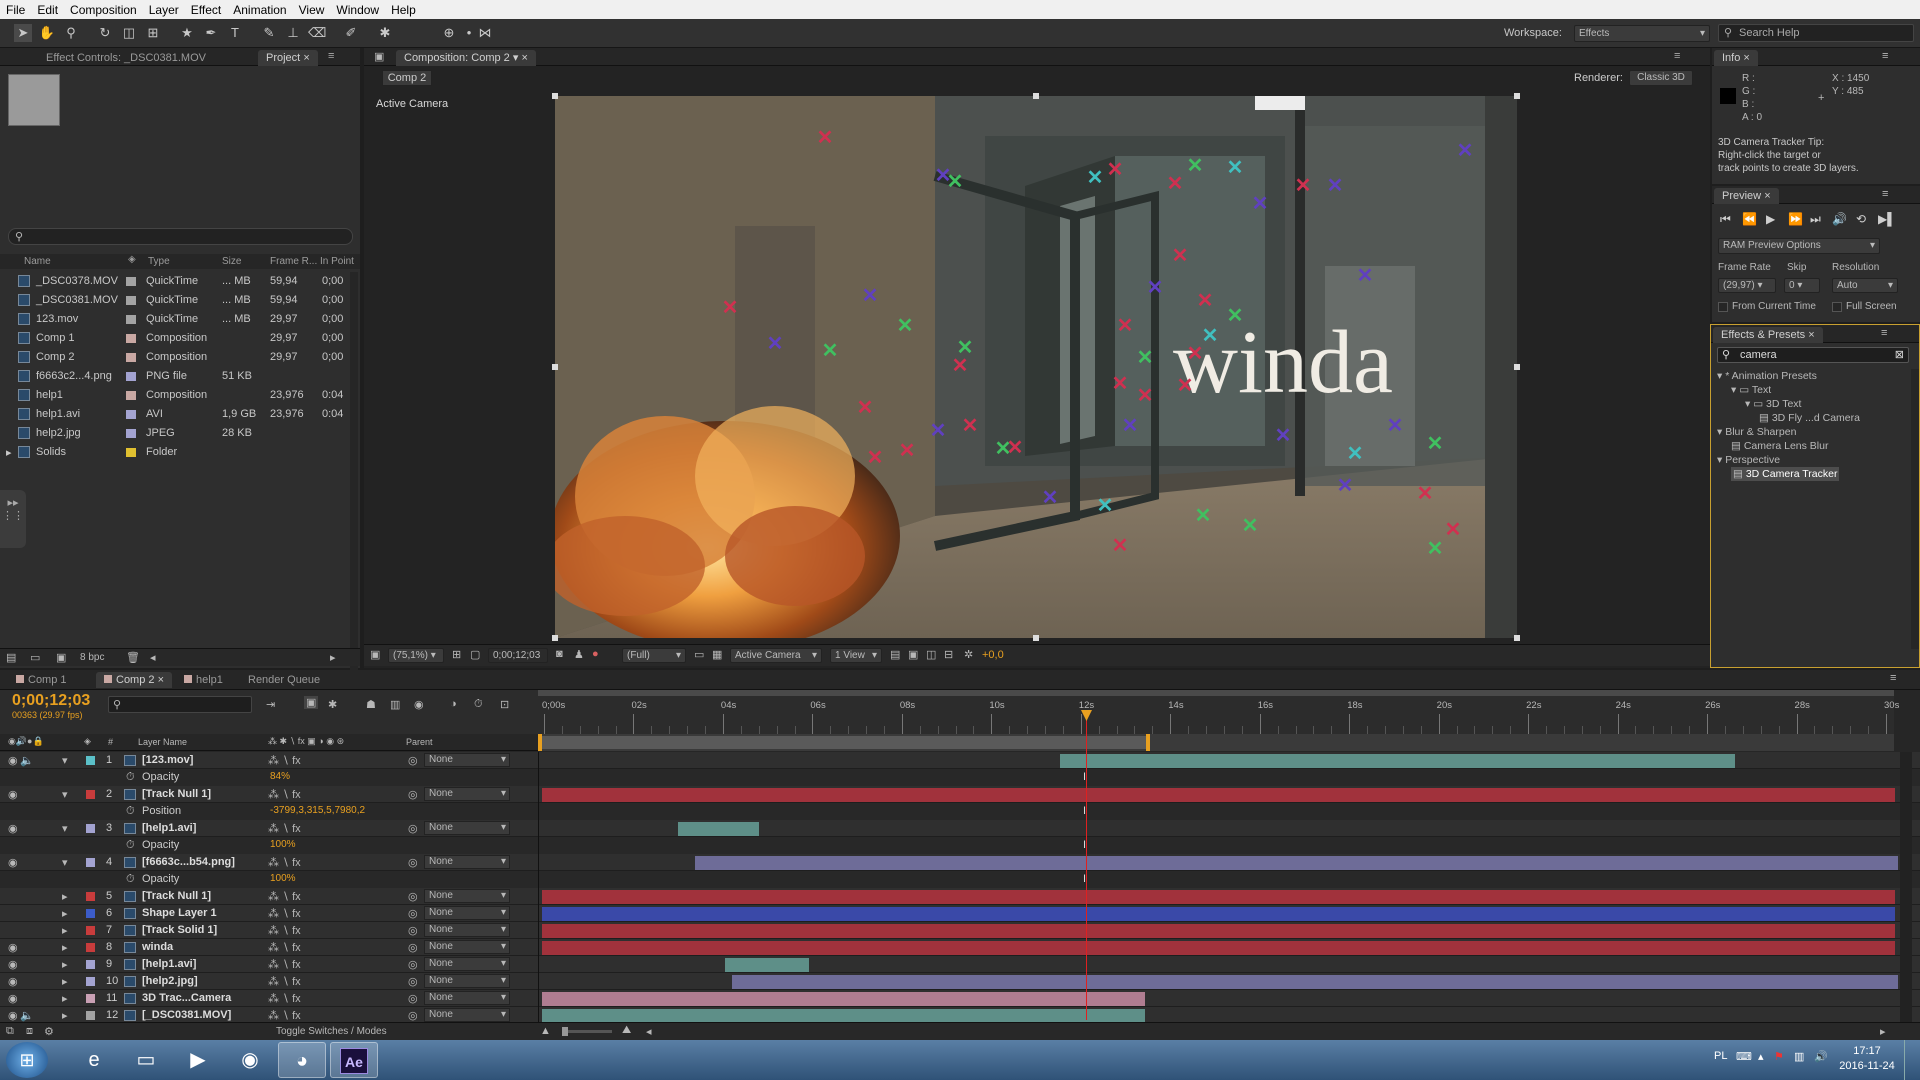 This screenshot has height=1080, width=1920. What do you see at coordinates (968, 654) in the screenshot?
I see `exposure-reset-icon: ✲` at bounding box center [968, 654].